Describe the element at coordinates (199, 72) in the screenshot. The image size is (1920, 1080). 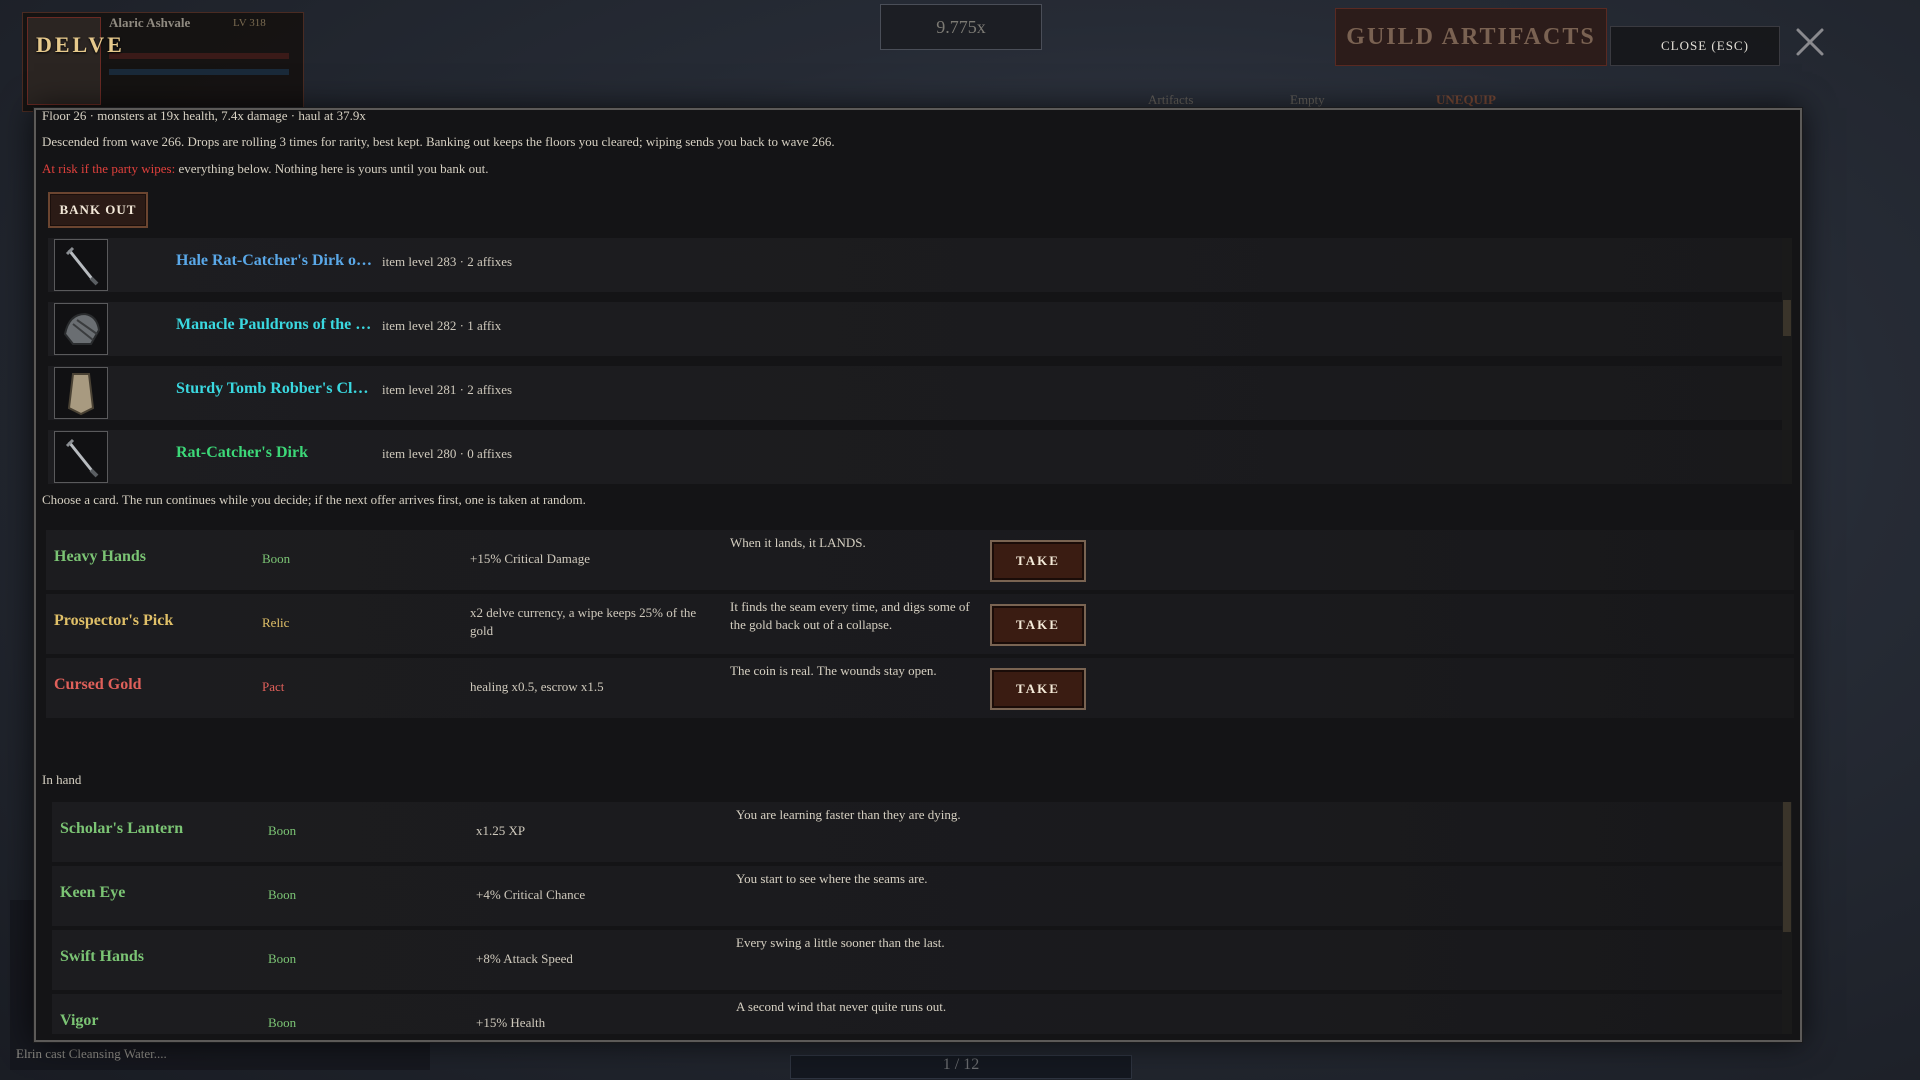
I see `mana-bar` at that location.